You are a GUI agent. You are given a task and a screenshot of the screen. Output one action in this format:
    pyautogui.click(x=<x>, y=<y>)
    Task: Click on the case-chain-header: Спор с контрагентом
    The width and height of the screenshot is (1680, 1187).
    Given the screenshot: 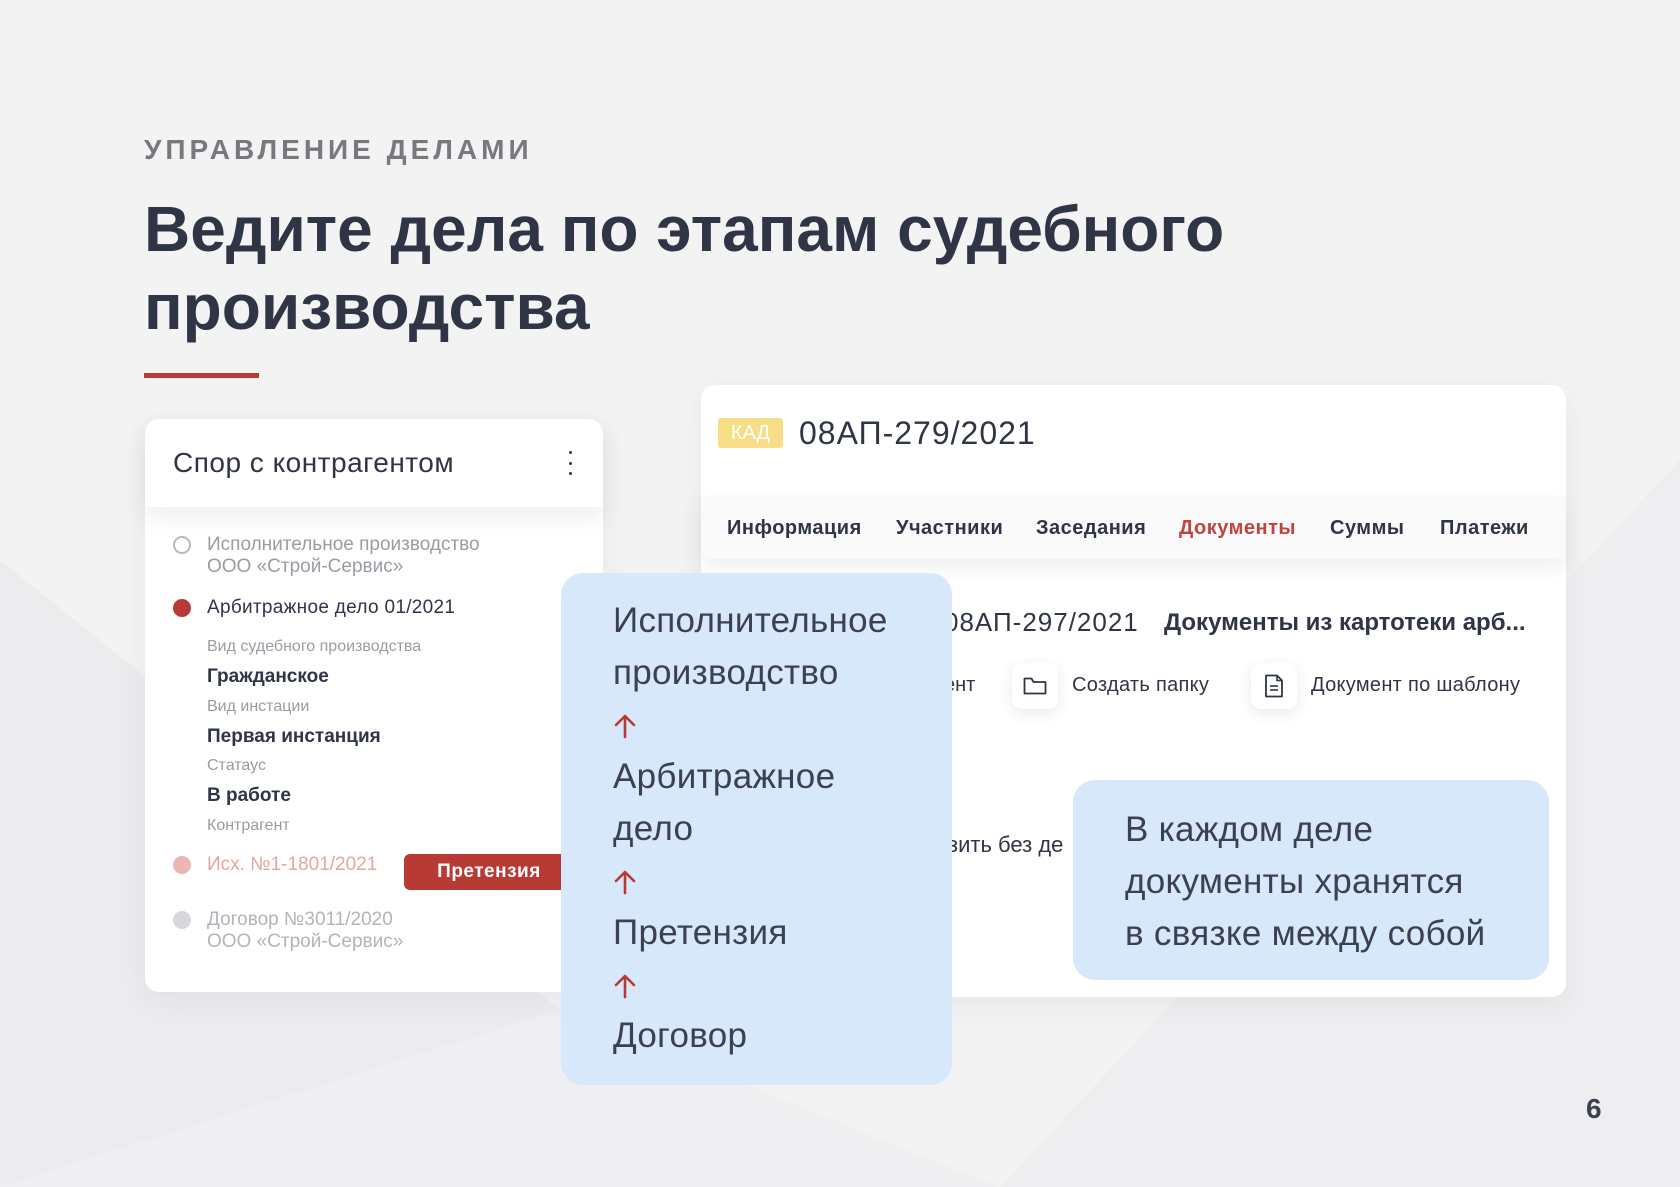 What is the action you would take?
    pyautogui.click(x=374, y=463)
    